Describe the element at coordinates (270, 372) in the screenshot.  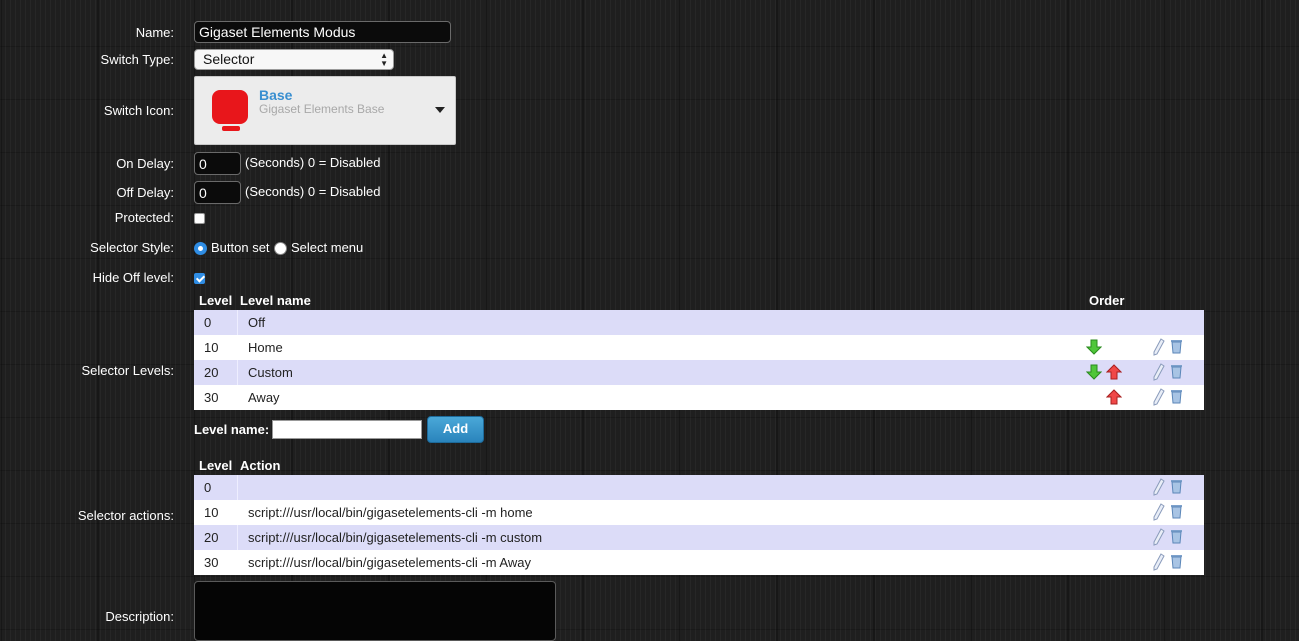
I see `level-name-cell: Custom` at that location.